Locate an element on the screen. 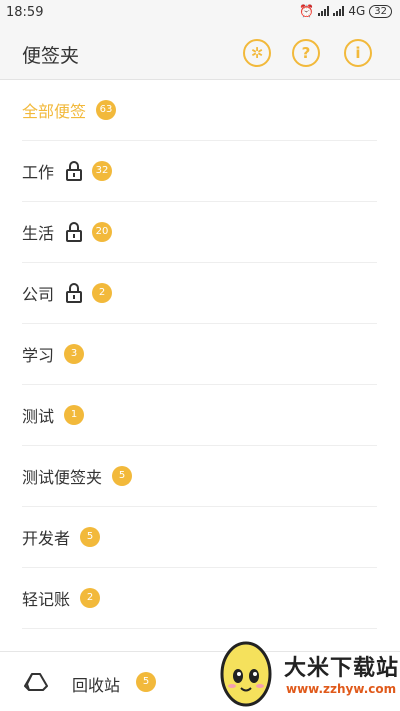 This screenshot has width=400, height=711. battery-icon: 32 is located at coordinates (380, 11).